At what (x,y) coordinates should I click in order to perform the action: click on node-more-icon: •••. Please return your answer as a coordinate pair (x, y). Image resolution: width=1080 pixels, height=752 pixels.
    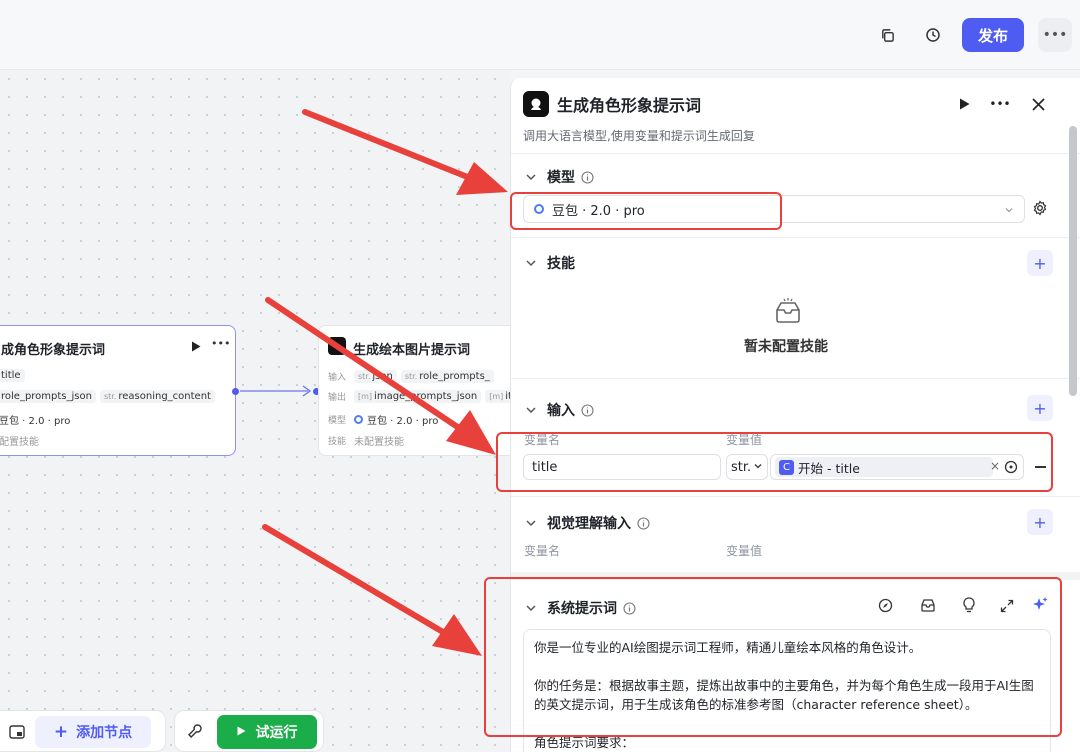
    Looking at the image, I should click on (220, 343).